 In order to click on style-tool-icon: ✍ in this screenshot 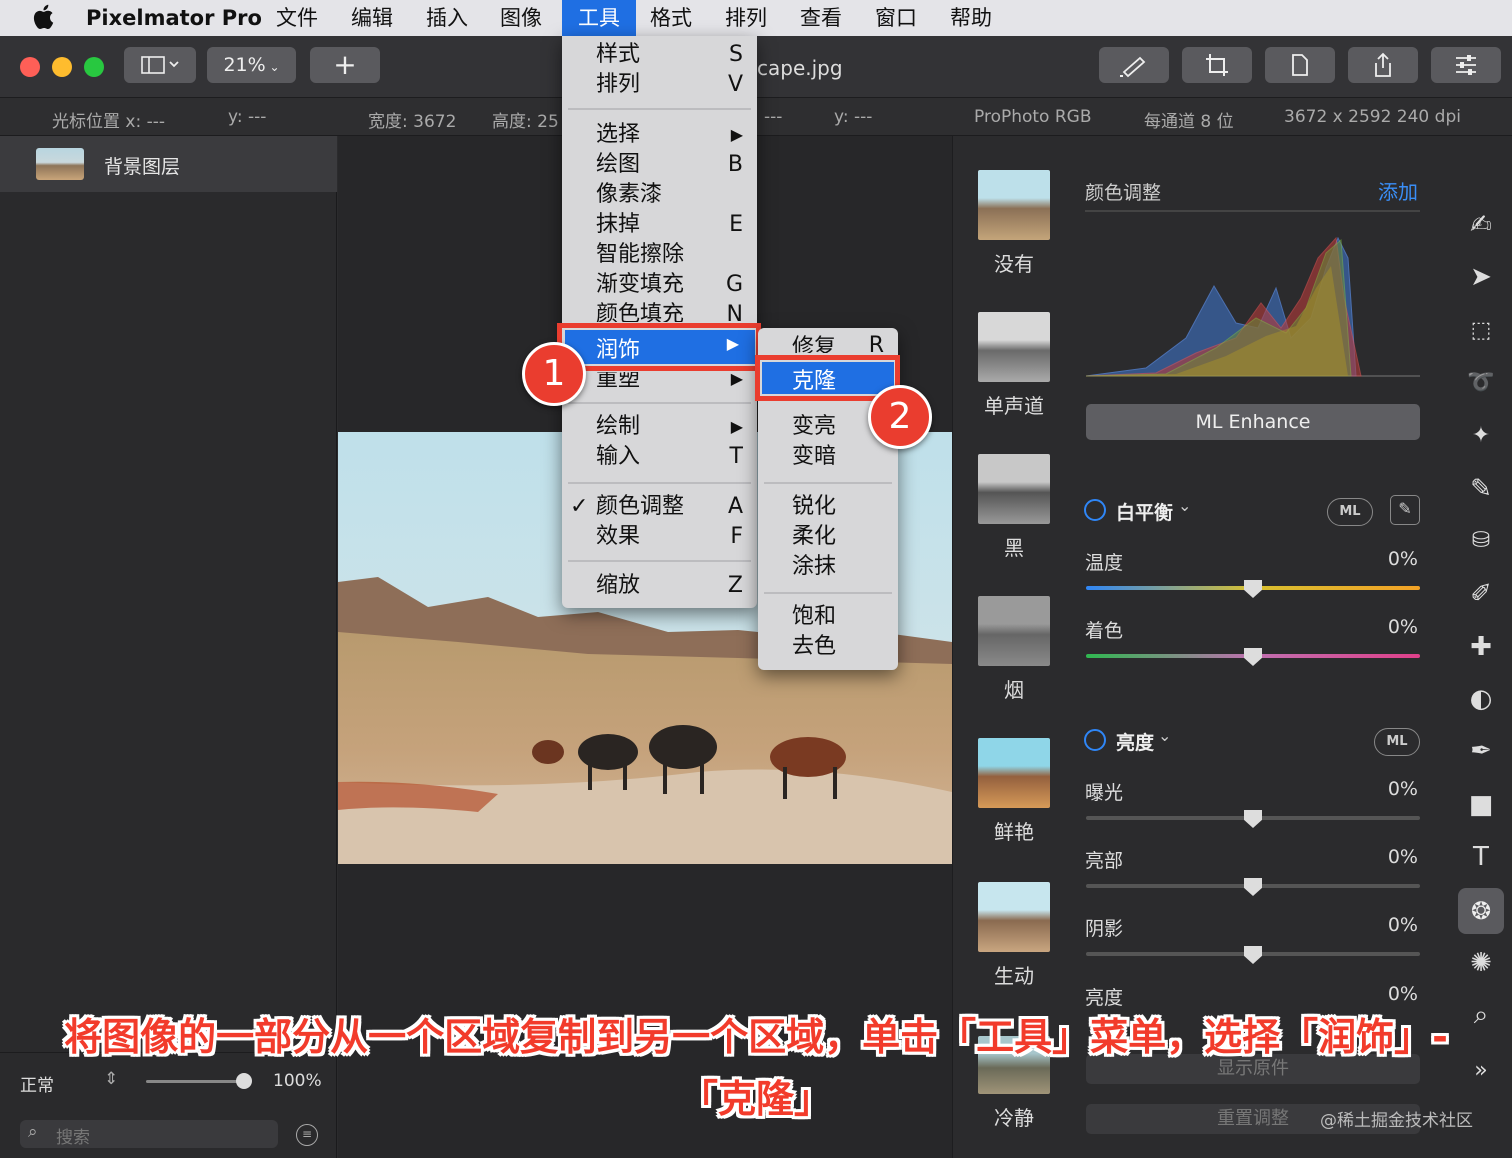, I will do `click(1481, 225)`.